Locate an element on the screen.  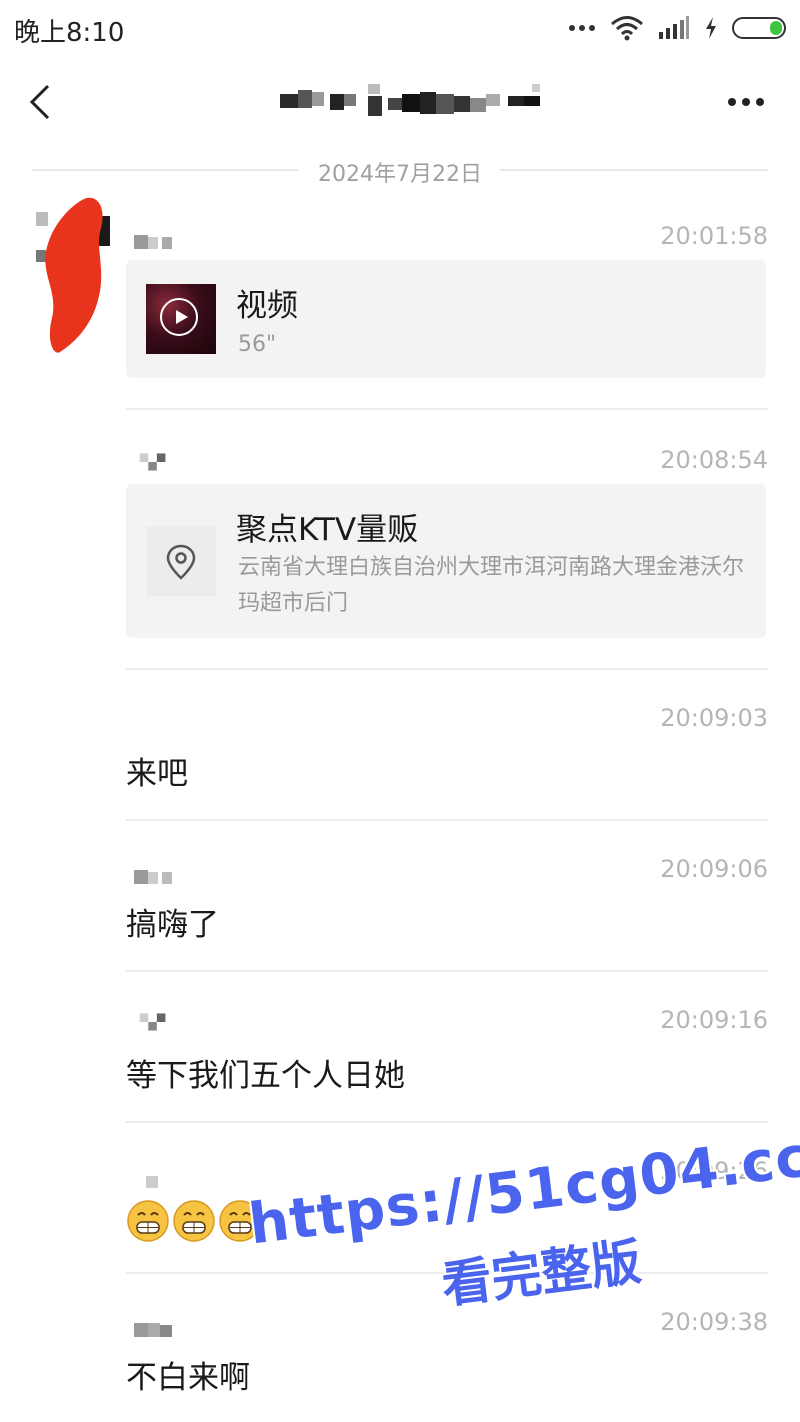
location-card: 聚点KTV量贩 云南省大理白族自治州大理市洱河南路大理金港沃尔玛超市后门 is located at coordinates (446, 561).